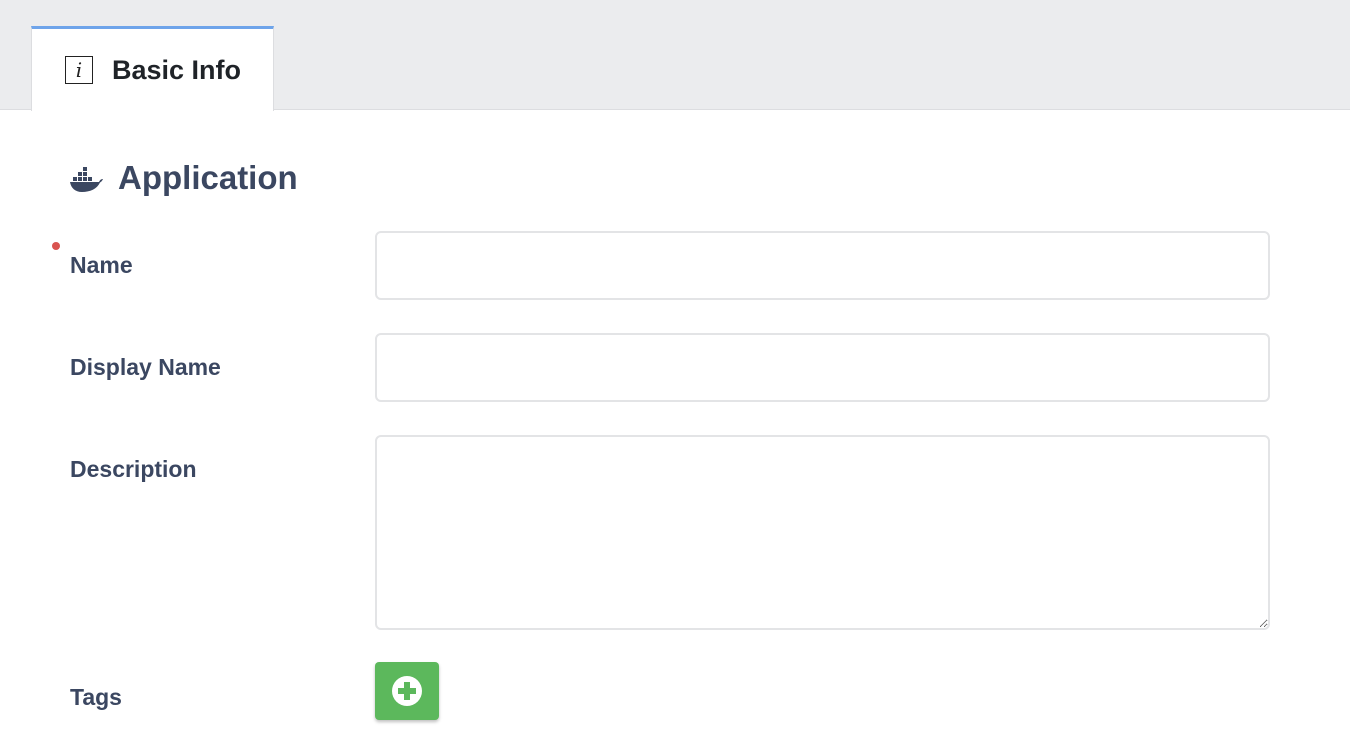  I want to click on name-input, so click(822, 265).